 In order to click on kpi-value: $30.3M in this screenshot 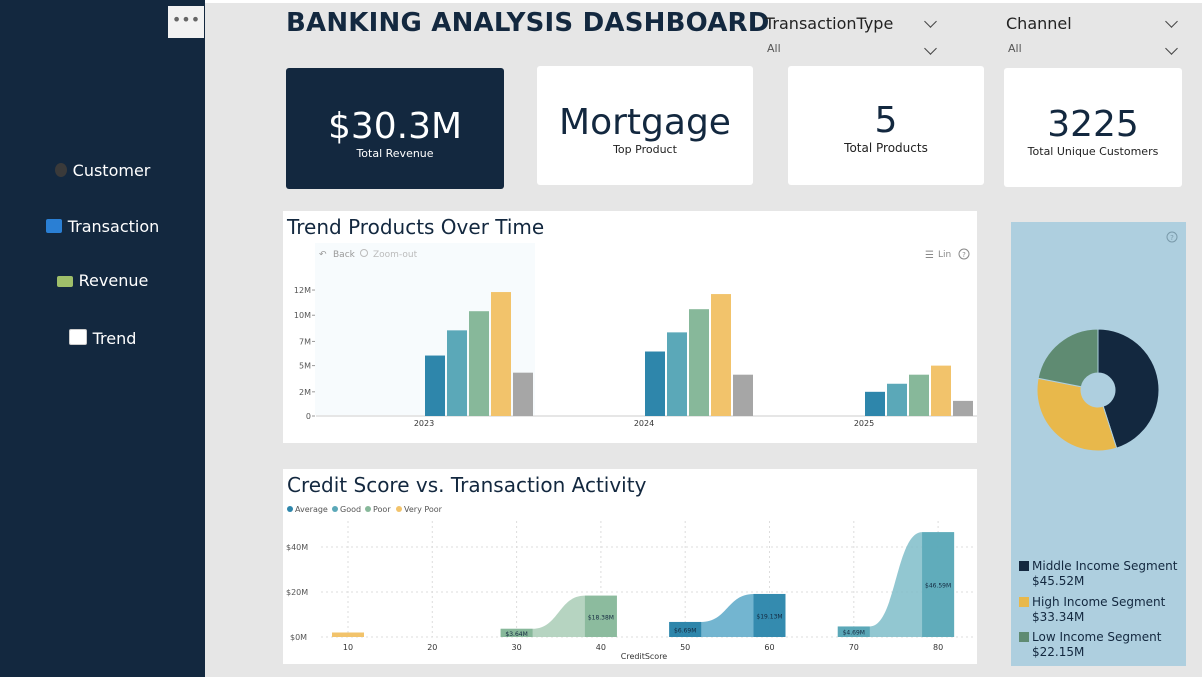, I will do `click(395, 126)`.